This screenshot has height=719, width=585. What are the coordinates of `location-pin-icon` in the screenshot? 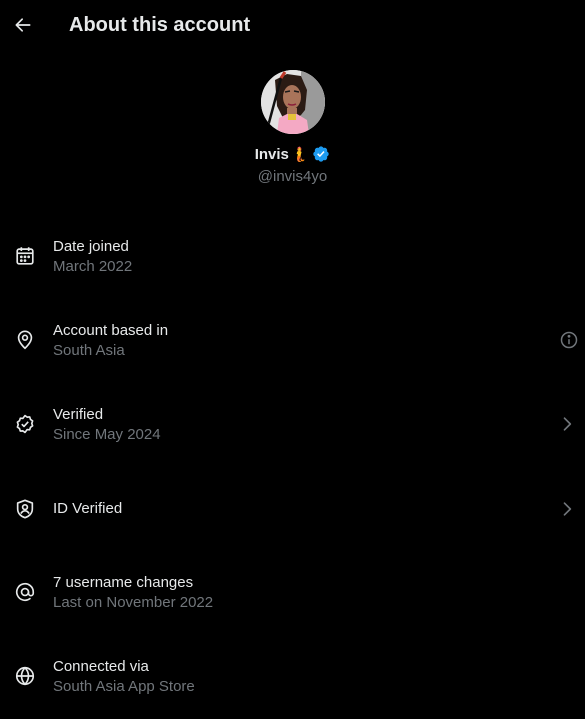 It's located at (25, 340).